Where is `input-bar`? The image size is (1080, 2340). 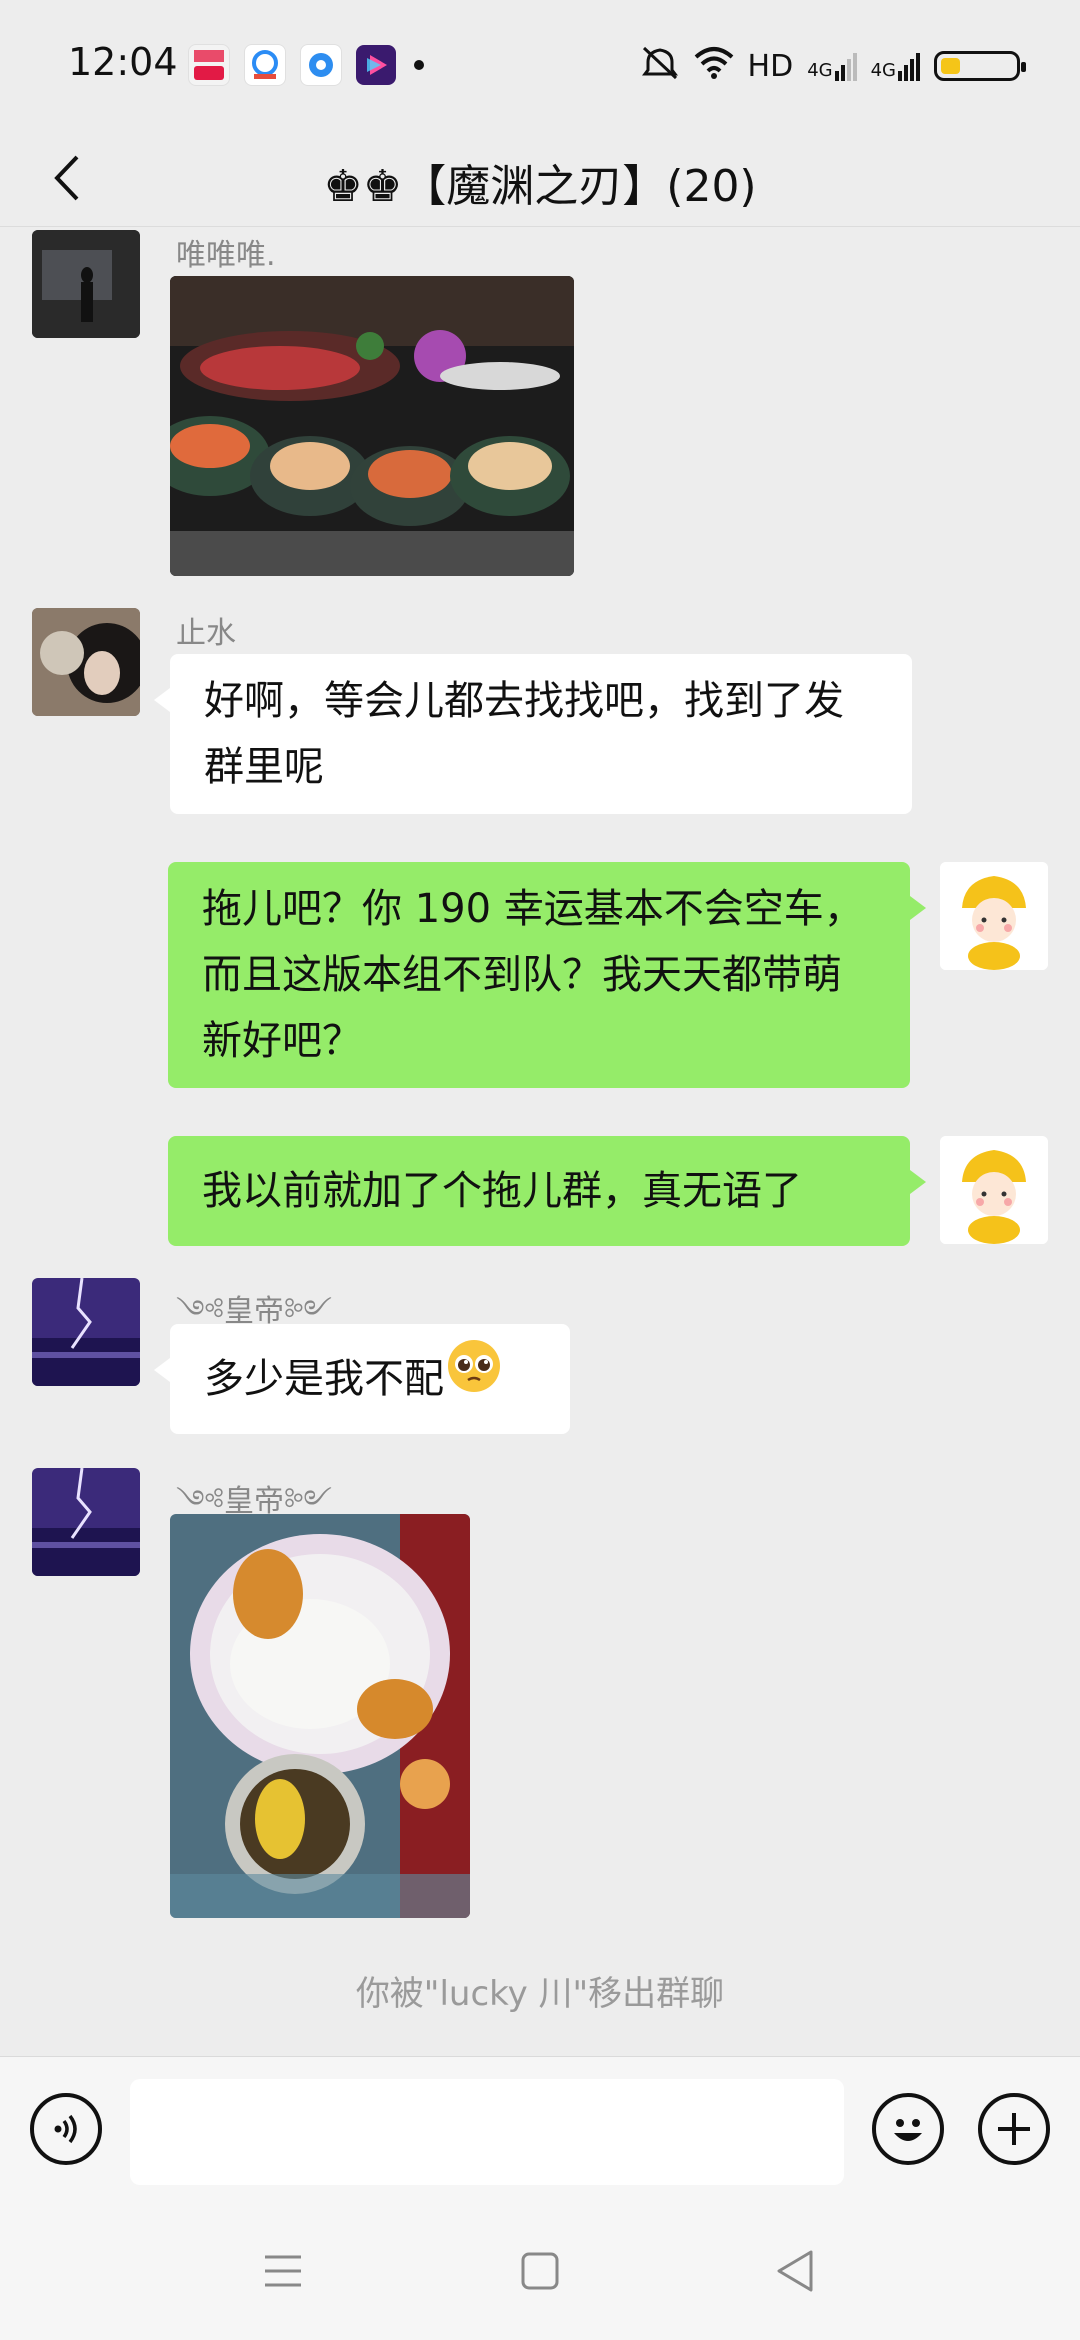
input-bar is located at coordinates (540, 2128).